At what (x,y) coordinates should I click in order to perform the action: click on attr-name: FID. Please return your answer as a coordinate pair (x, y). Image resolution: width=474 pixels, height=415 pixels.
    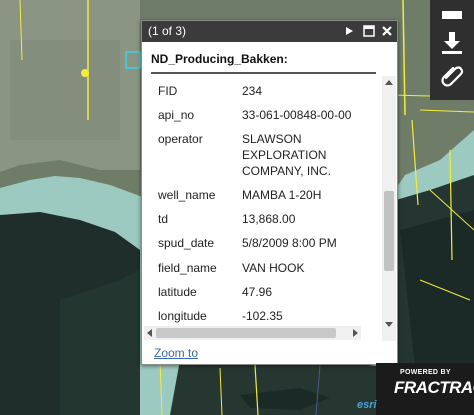
    Looking at the image, I should click on (168, 91).